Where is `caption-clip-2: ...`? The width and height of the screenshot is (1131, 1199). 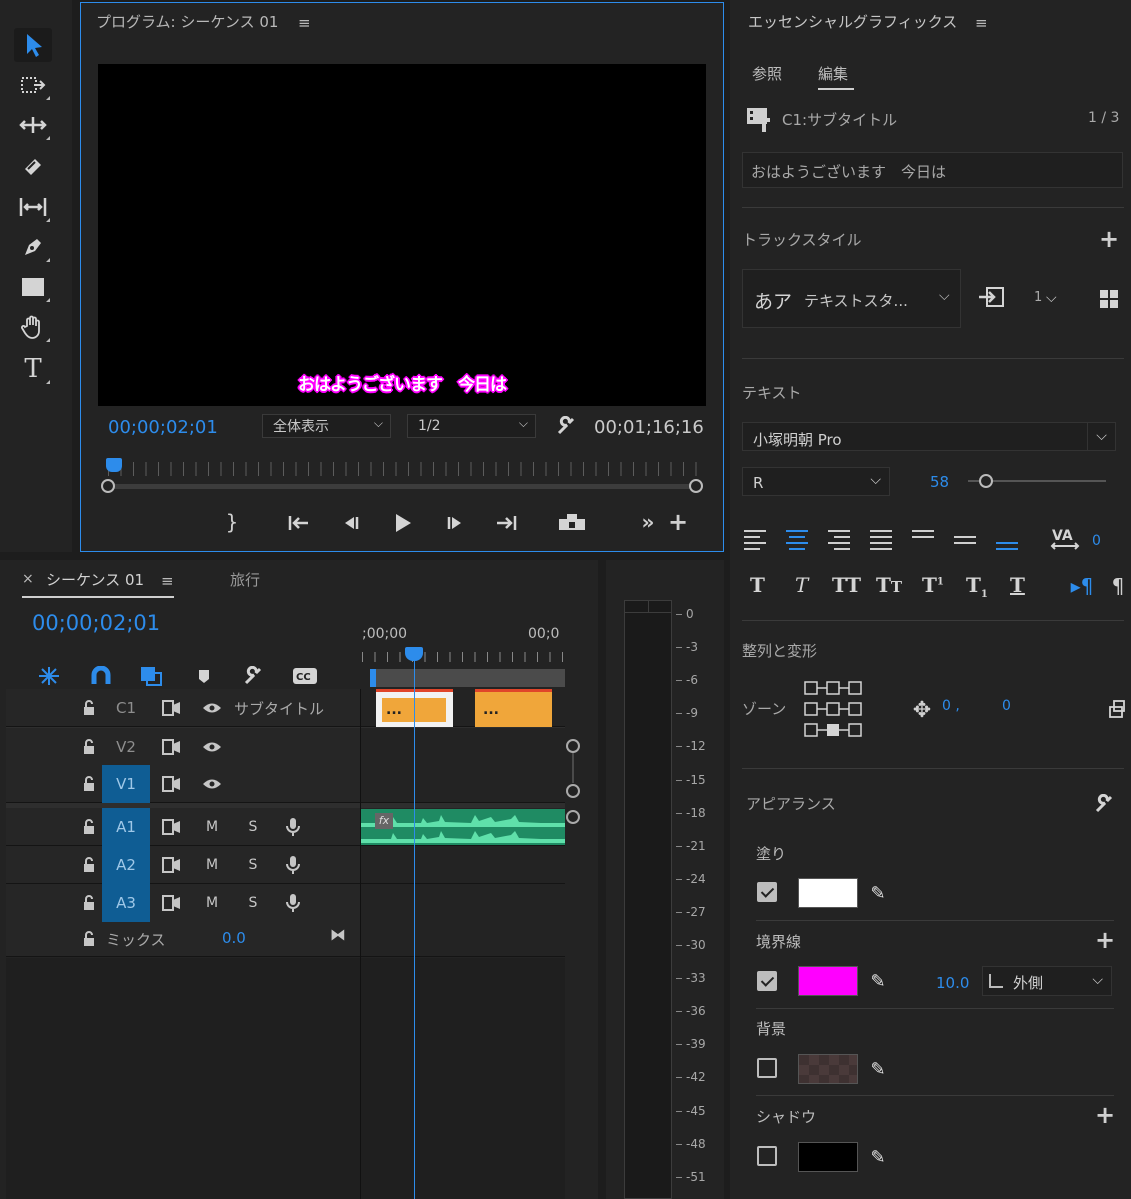
caption-clip-2: ... is located at coordinates (513, 708).